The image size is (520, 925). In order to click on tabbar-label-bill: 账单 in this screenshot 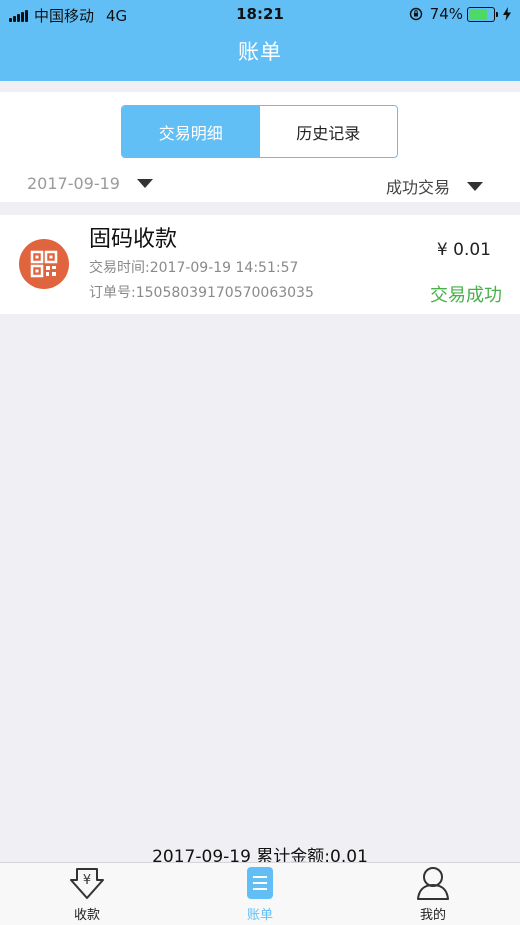, I will do `click(259, 915)`.